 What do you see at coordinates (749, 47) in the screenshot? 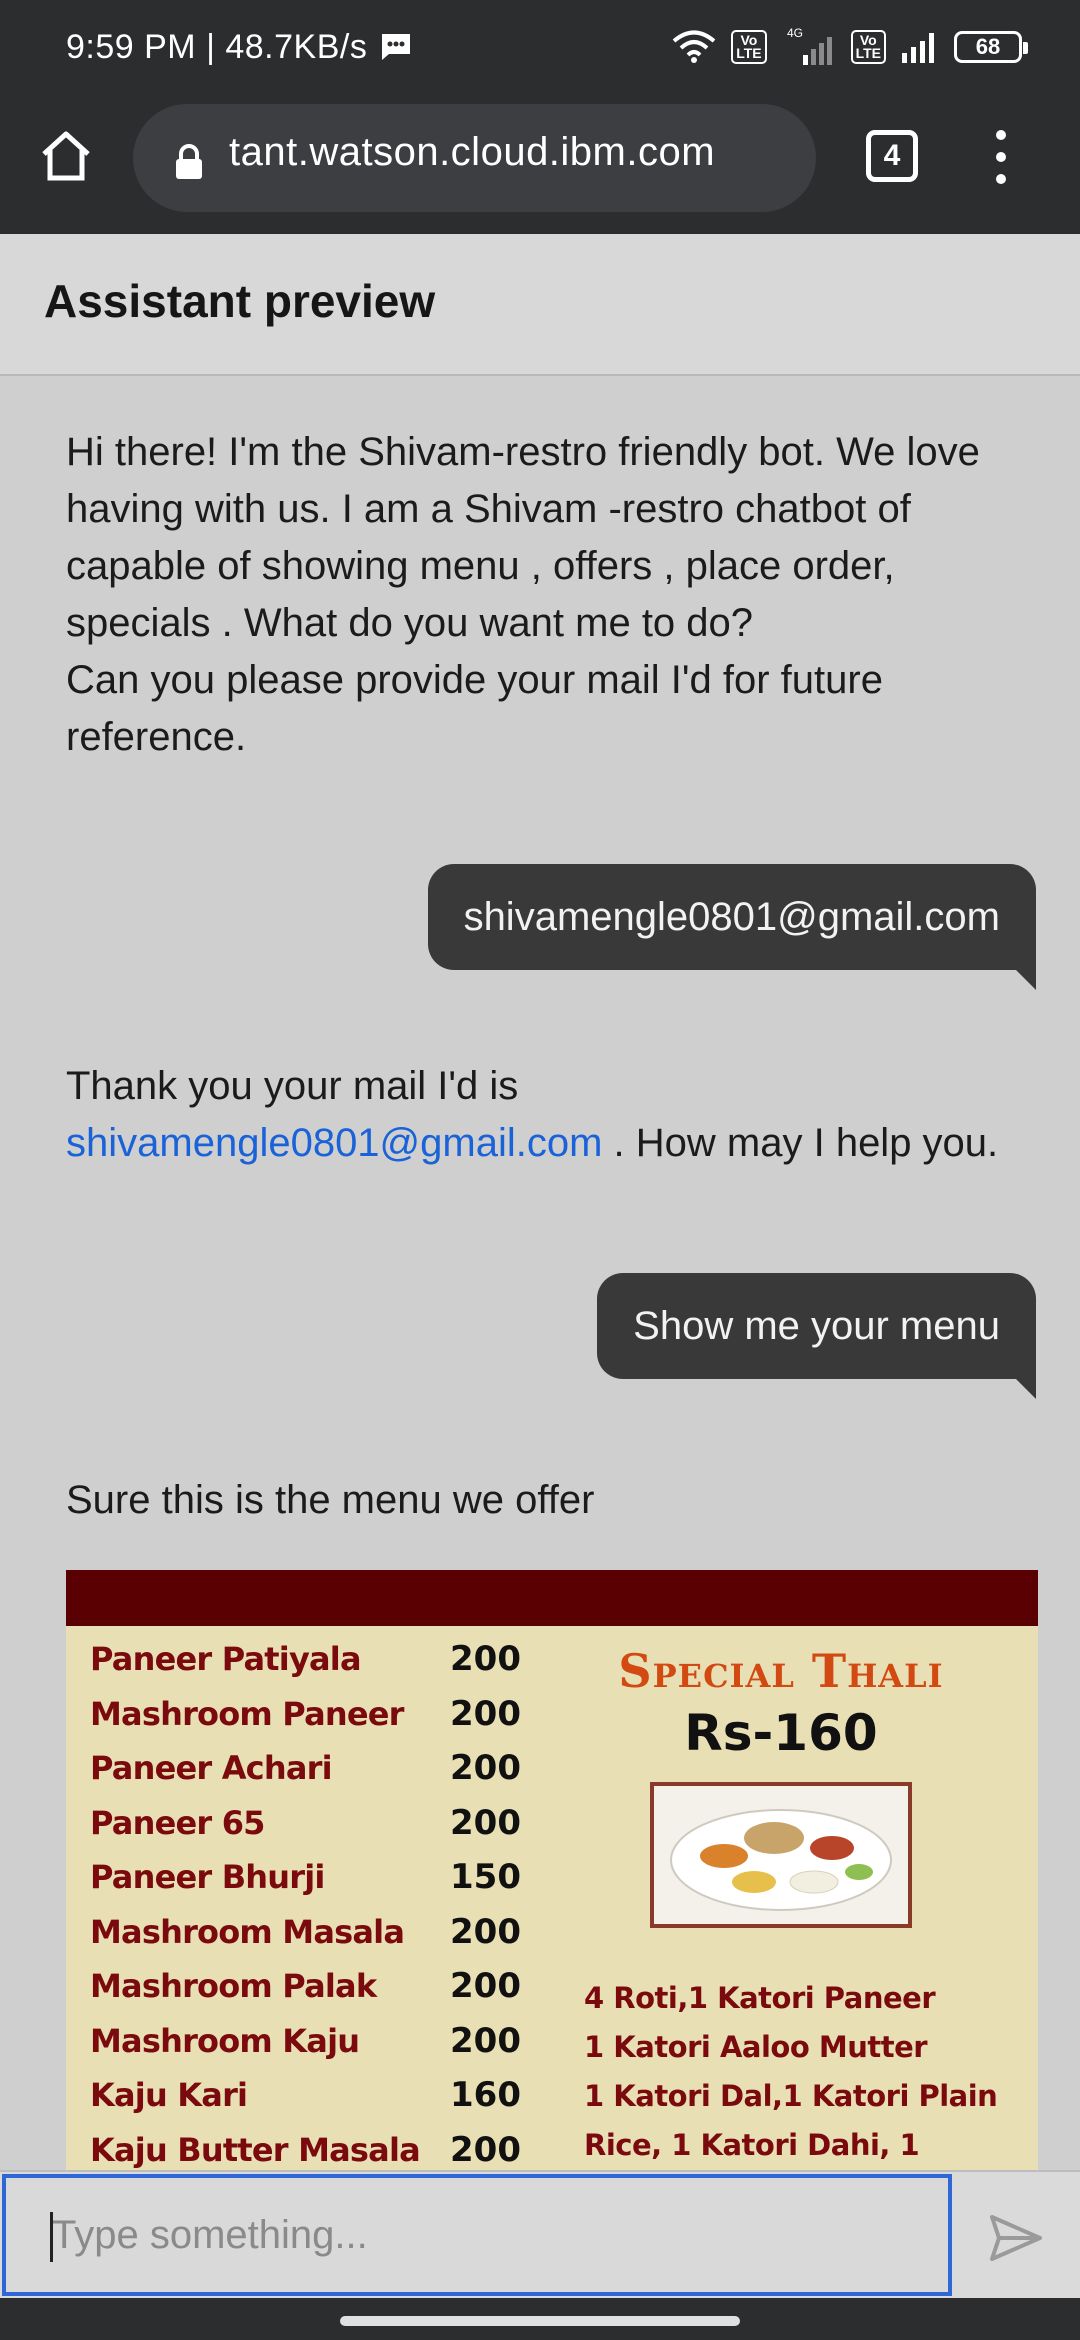
I see `volte-badge-1: Vo LTE` at bounding box center [749, 47].